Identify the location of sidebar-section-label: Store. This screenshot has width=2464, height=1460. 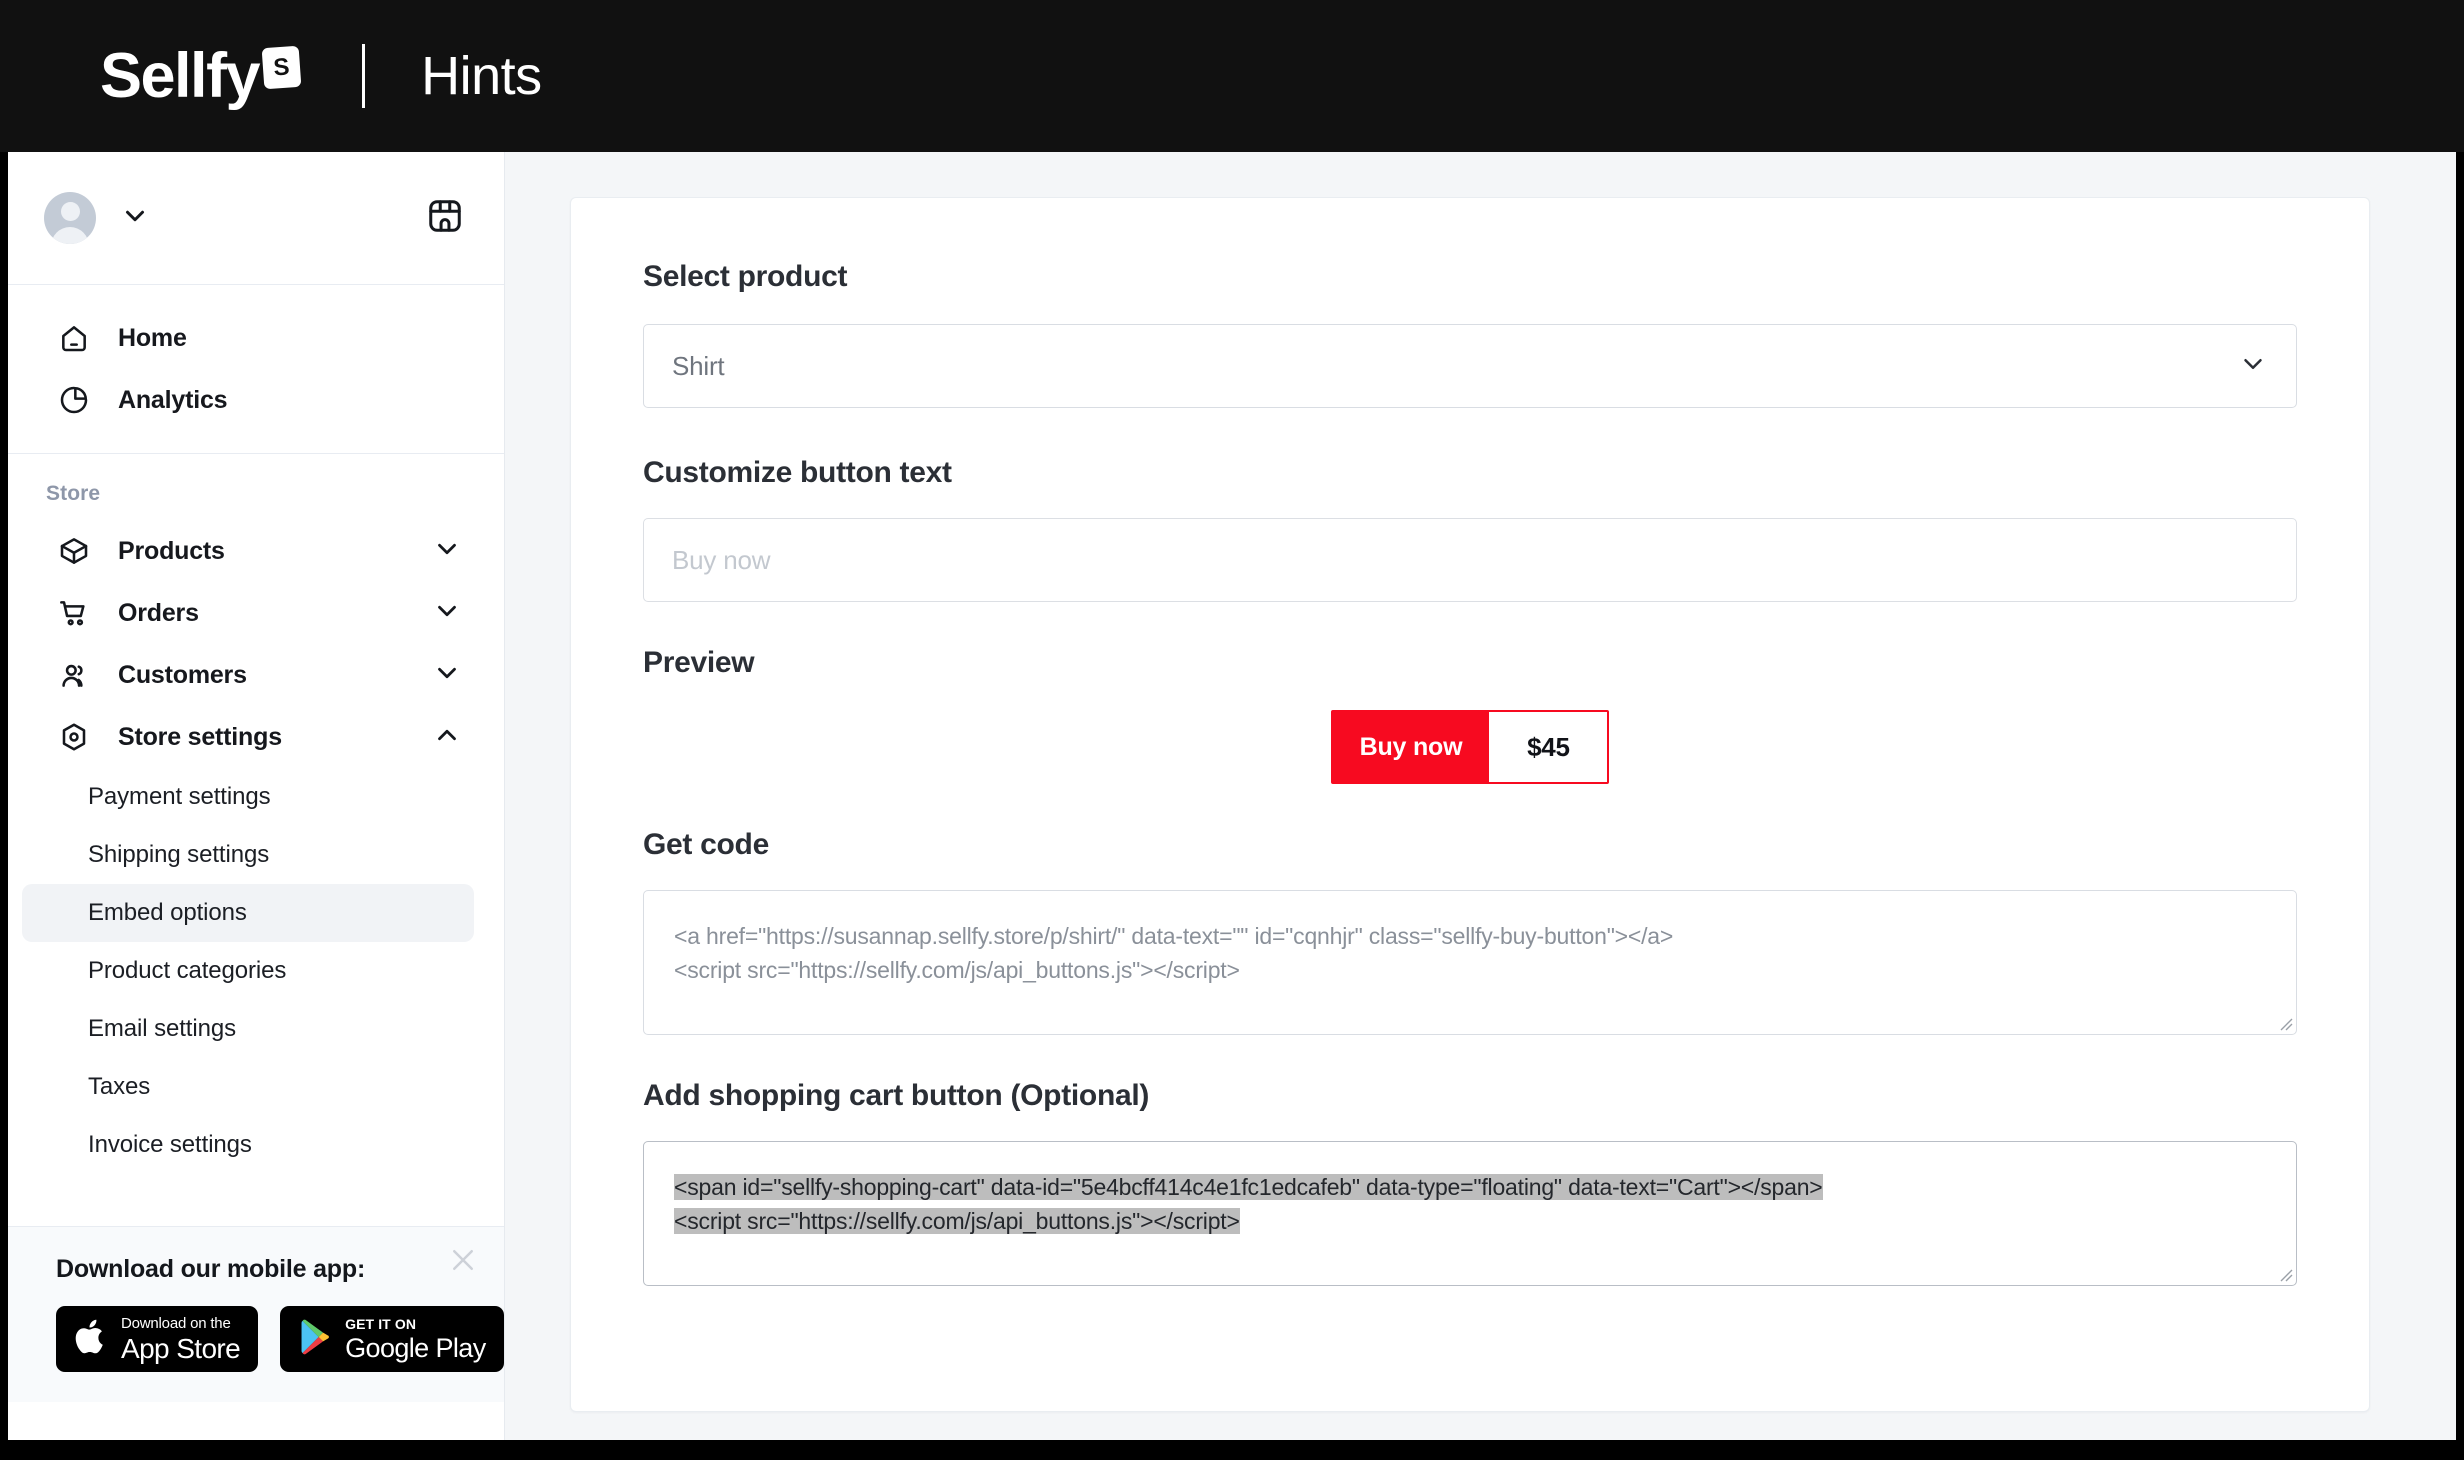
(73, 493).